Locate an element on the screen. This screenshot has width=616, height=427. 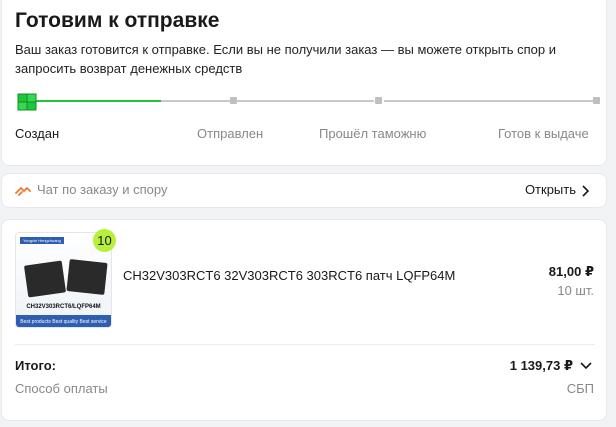
open-chat-button: Открыть is located at coordinates (550, 189).